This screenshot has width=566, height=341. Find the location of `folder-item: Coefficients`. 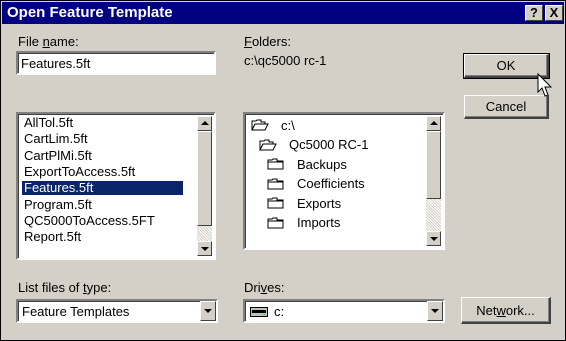

folder-item: Coefficients is located at coordinates (316, 184).